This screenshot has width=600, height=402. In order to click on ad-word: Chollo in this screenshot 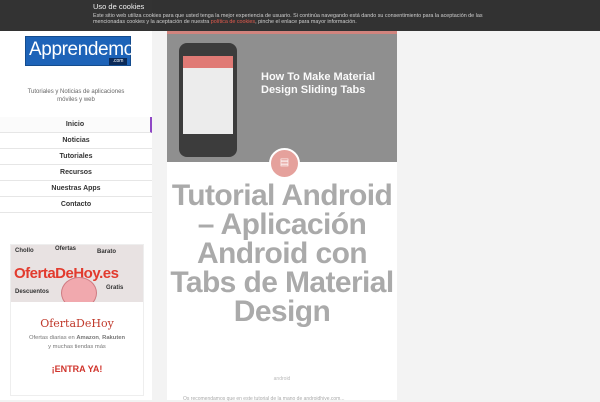, I will do `click(24, 251)`.